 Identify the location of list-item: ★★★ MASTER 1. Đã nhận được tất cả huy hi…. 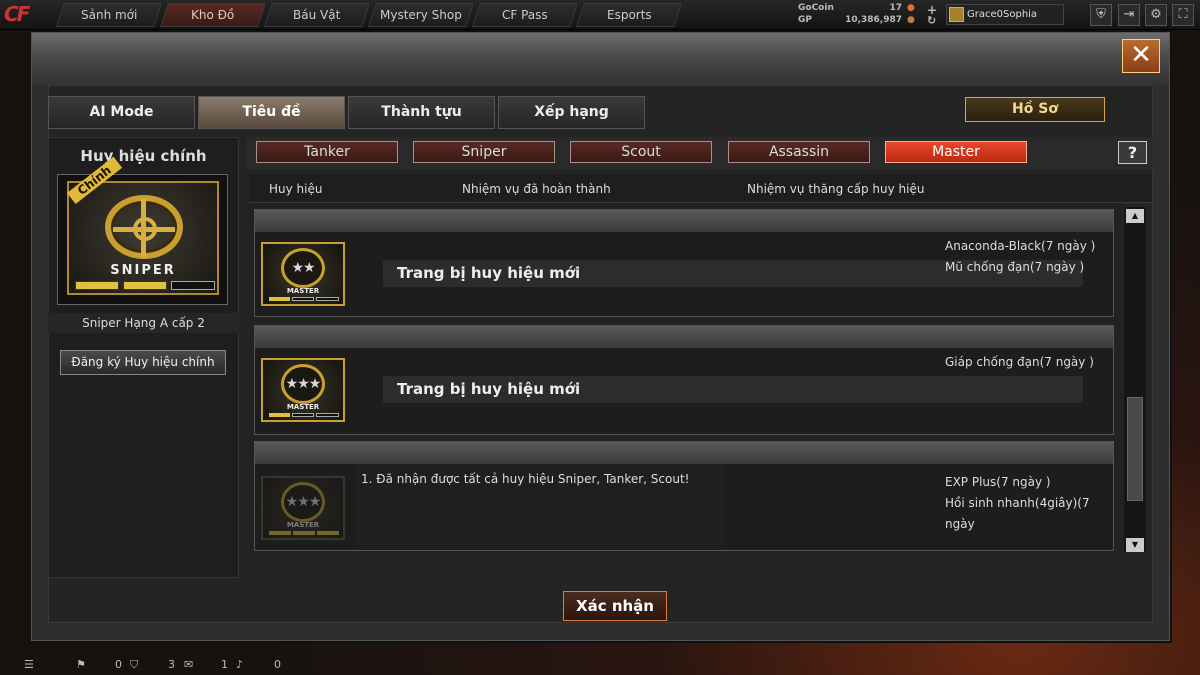
(684, 496).